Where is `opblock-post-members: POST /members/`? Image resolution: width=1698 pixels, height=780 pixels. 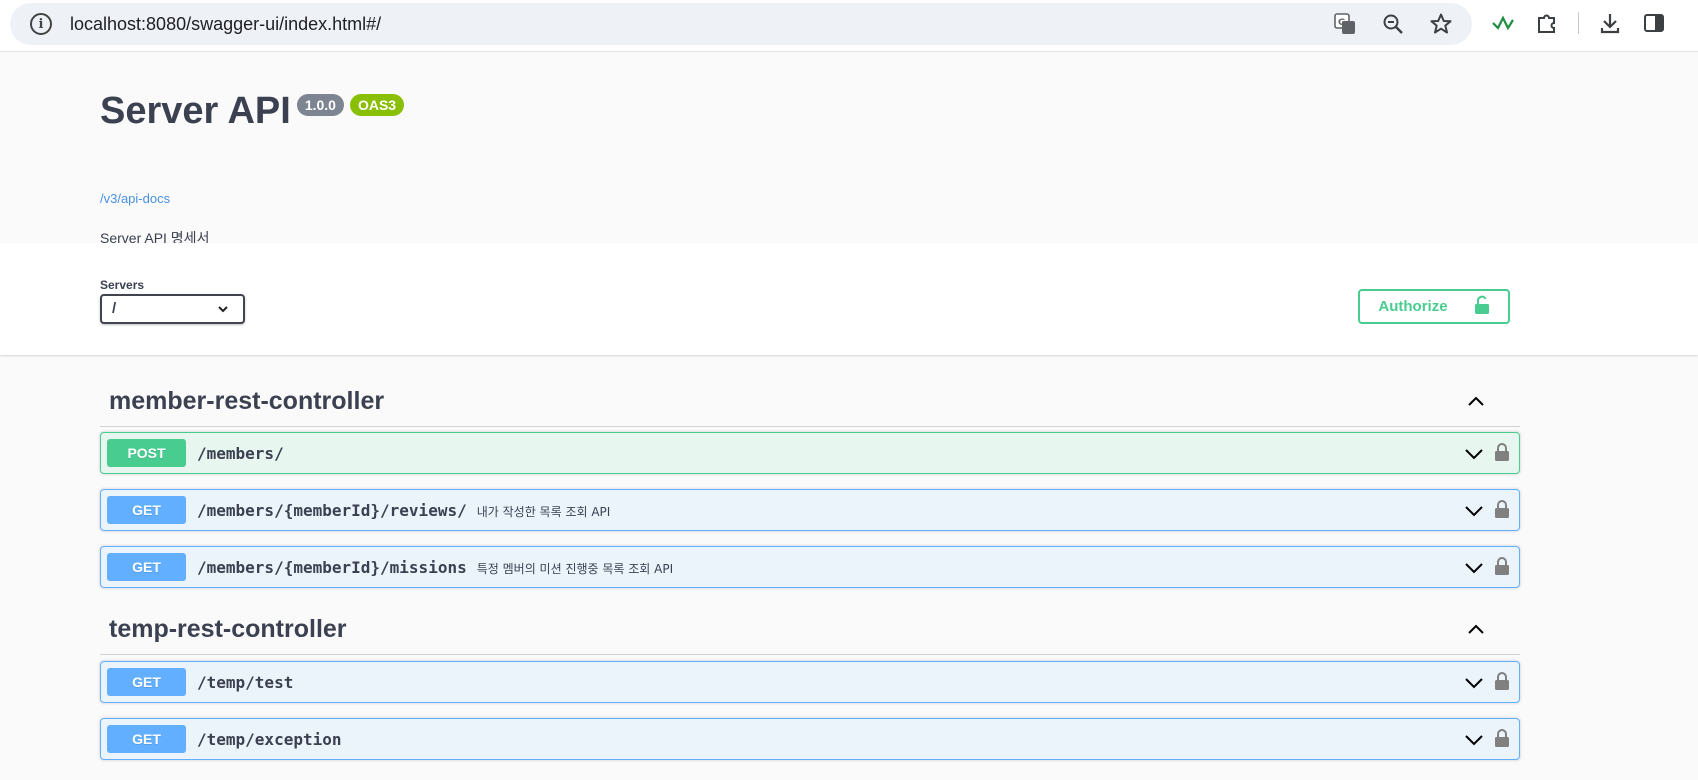
opblock-post-members: POST /members/ is located at coordinates (810, 453).